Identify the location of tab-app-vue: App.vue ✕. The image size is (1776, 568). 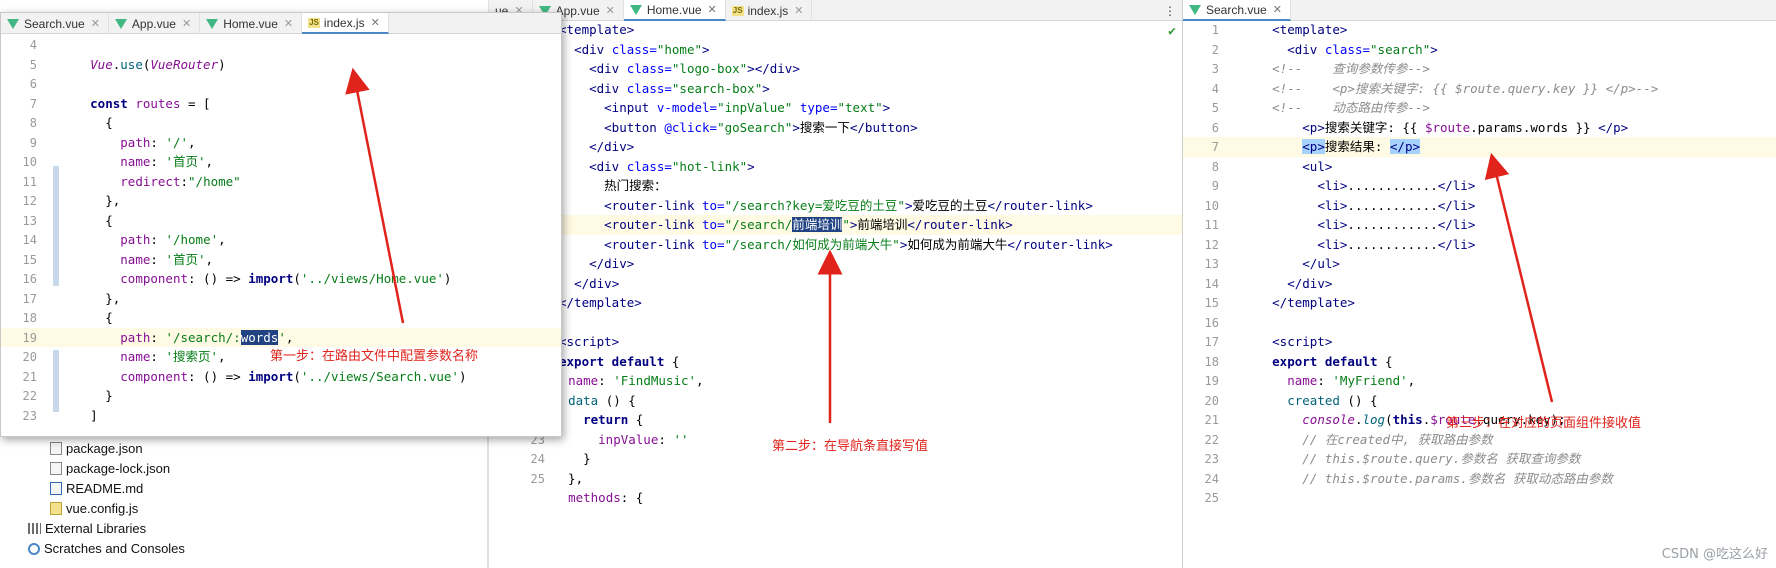
(155, 23).